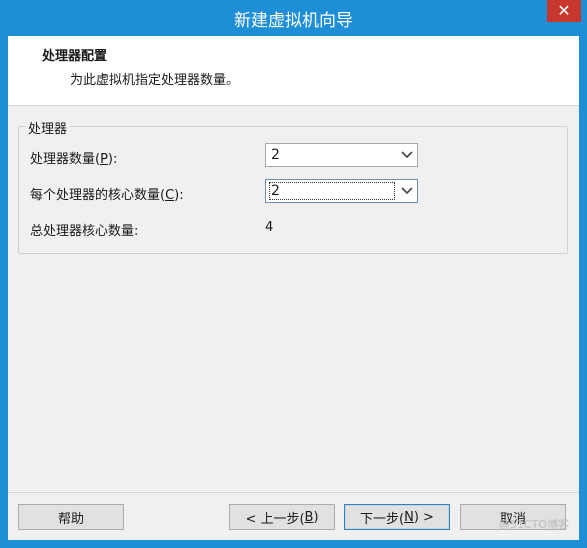 The image size is (587, 548). I want to click on page-title: 处理器配置, so click(75, 56).